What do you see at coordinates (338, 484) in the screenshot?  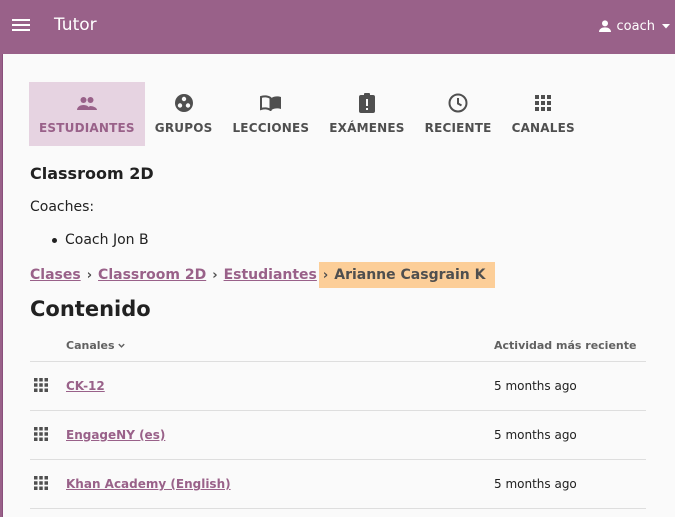 I see `table-row: Khan Academy (English) 5 months ago` at bounding box center [338, 484].